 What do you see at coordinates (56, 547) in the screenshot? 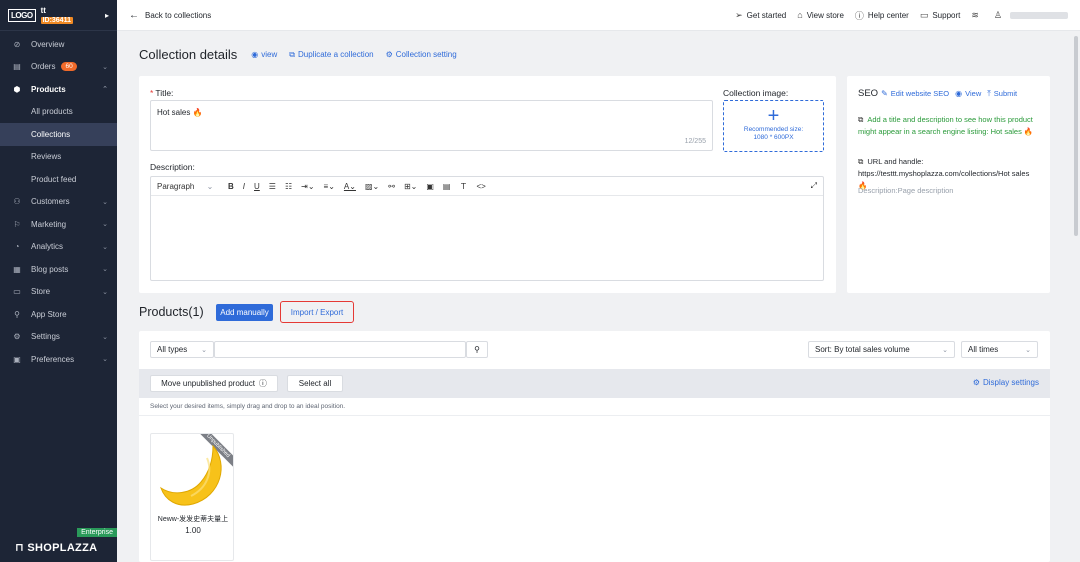
I see `brand-logo: ⊓ SHOPLAZZA` at bounding box center [56, 547].